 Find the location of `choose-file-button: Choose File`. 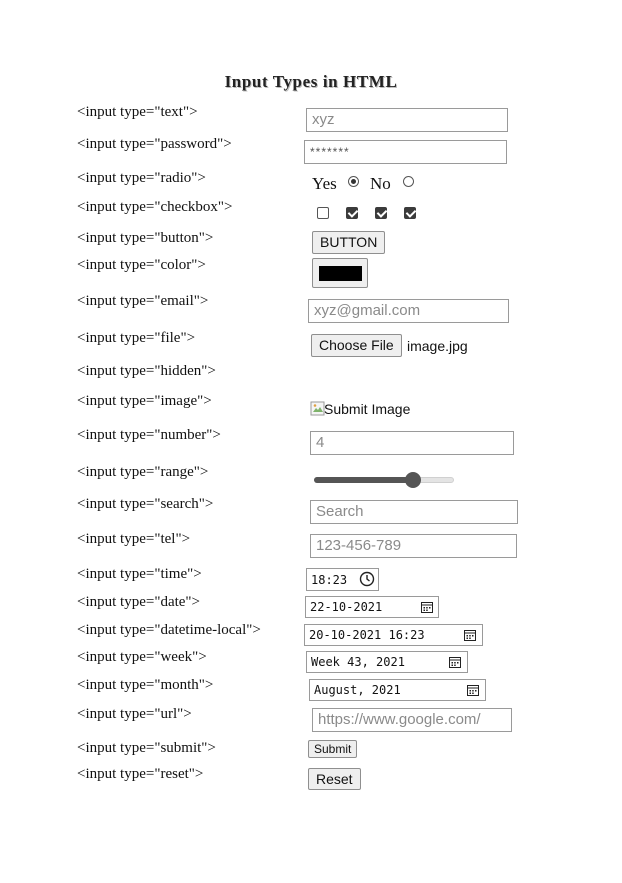

choose-file-button: Choose File is located at coordinates (356, 345).